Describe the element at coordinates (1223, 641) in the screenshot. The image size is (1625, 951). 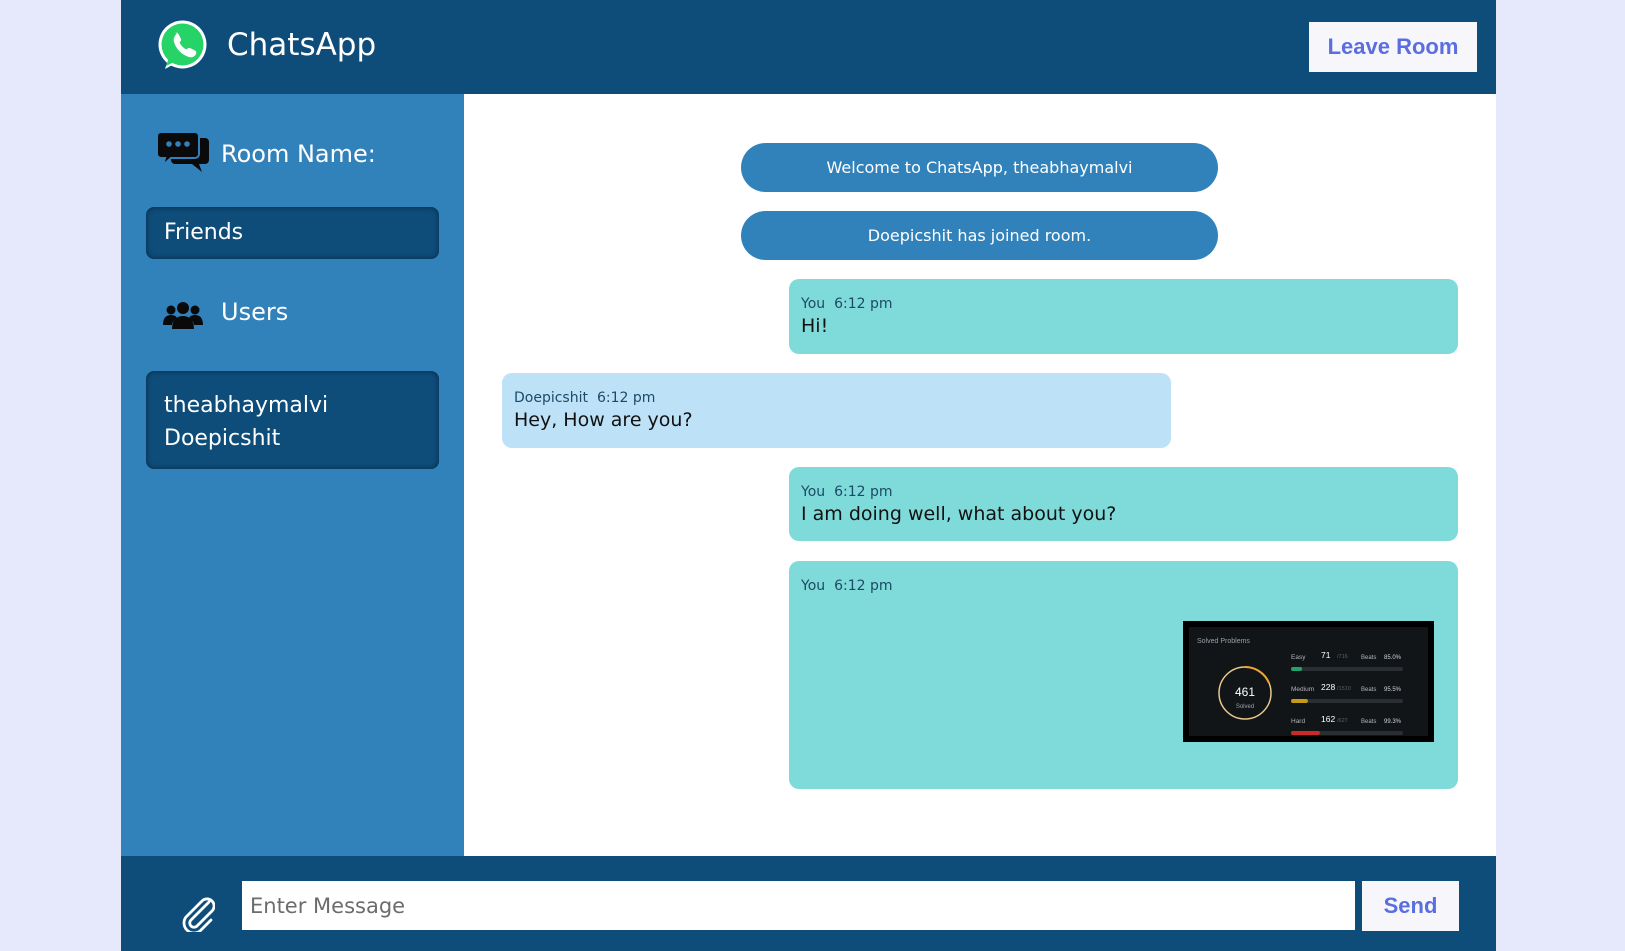
I see `attachment-title: Solved Problems` at that location.